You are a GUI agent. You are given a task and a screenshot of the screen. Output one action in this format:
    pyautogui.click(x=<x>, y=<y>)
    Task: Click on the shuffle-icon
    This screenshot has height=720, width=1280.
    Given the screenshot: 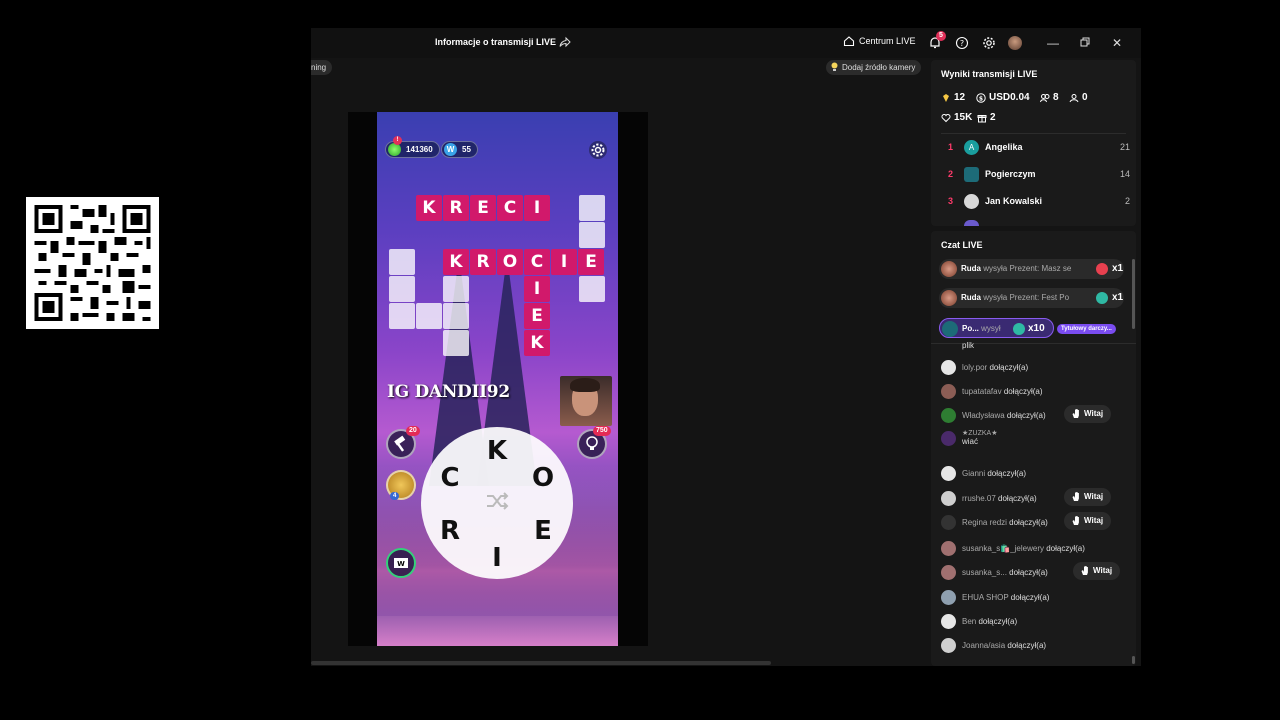 What is the action you would take?
    pyautogui.click(x=497, y=501)
    